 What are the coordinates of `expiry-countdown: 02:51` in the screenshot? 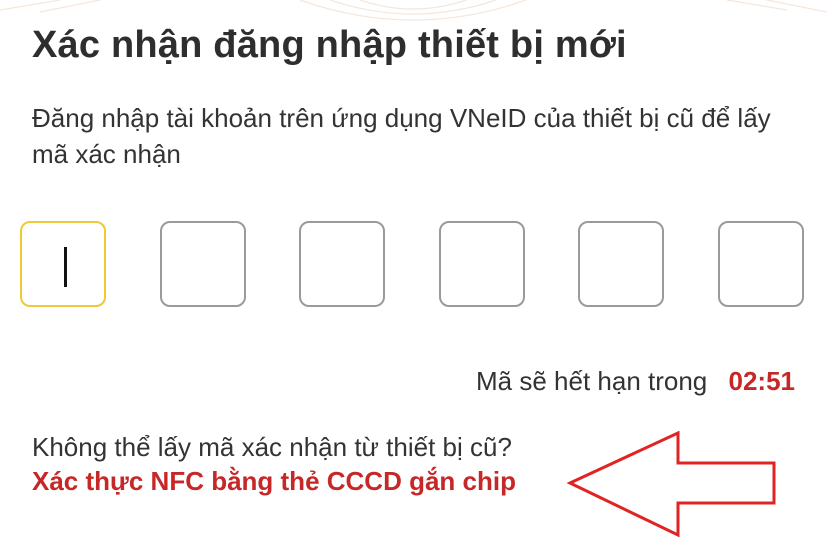 It's located at (762, 381).